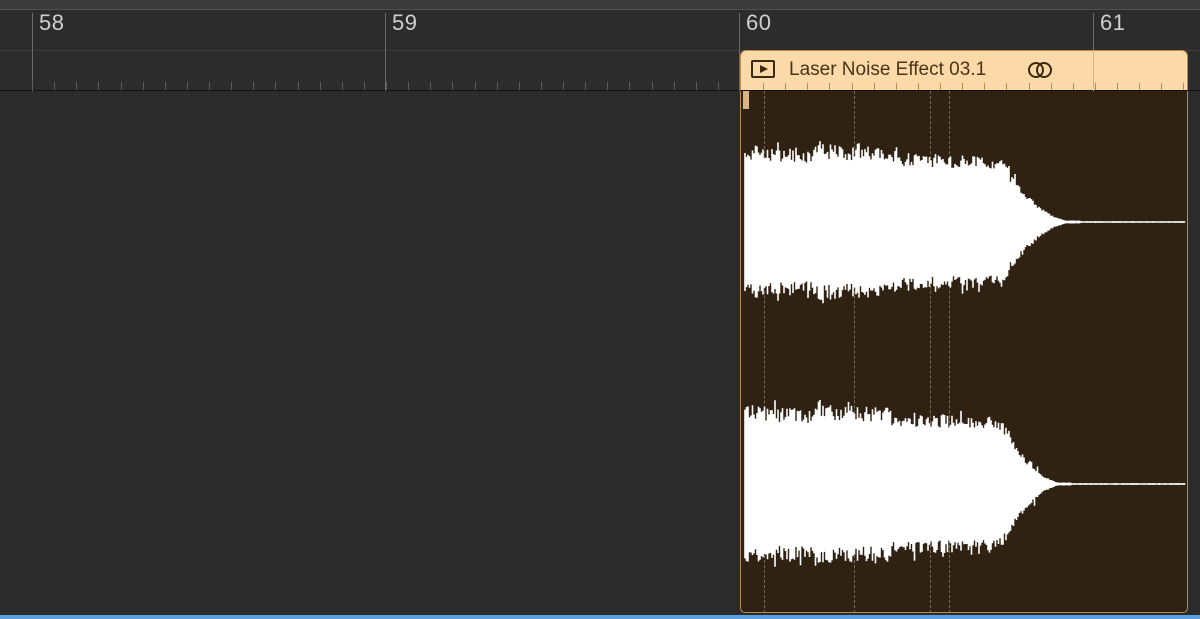  I want to click on header-bar-marker, so click(1093, 71).